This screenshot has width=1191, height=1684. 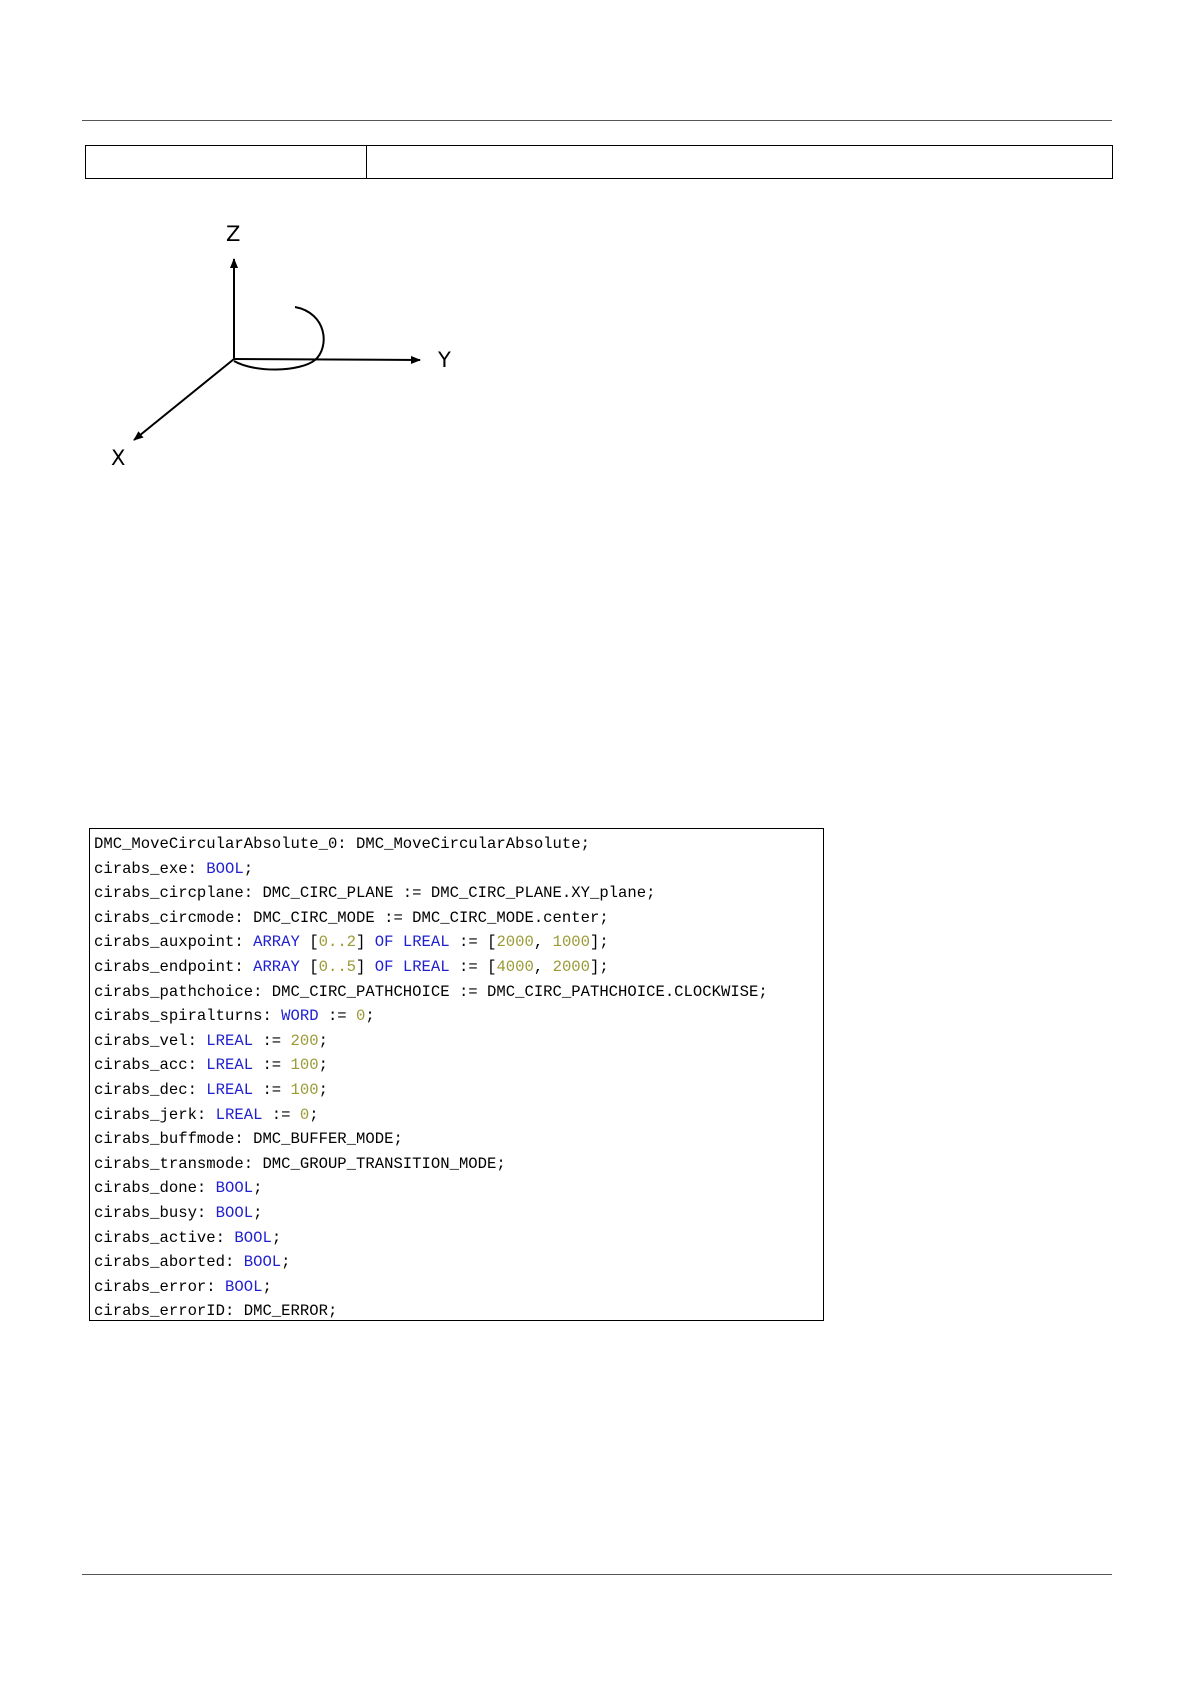 What do you see at coordinates (458, 1238) in the screenshot?
I see `code-line: cirabs_active: BOOL;` at bounding box center [458, 1238].